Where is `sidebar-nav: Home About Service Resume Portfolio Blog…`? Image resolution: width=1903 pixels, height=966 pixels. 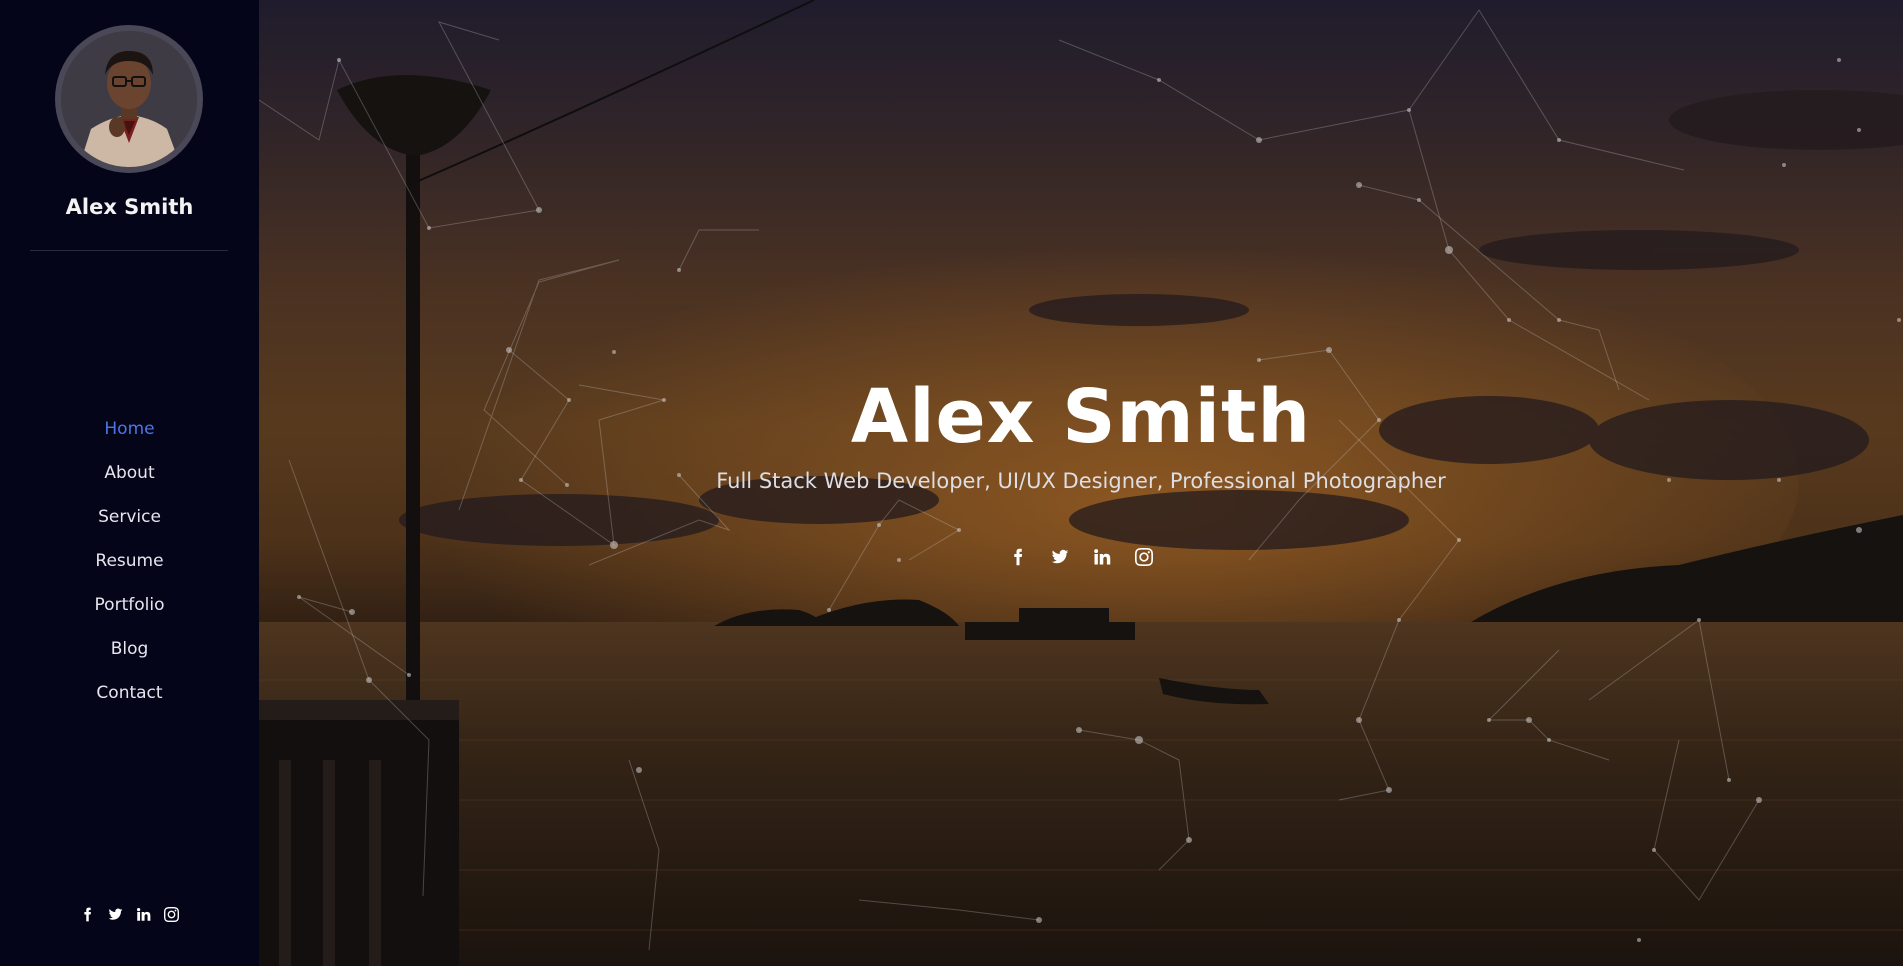
sidebar-nav: Home About Service Resume Portfolio Blog… is located at coordinates (129, 566).